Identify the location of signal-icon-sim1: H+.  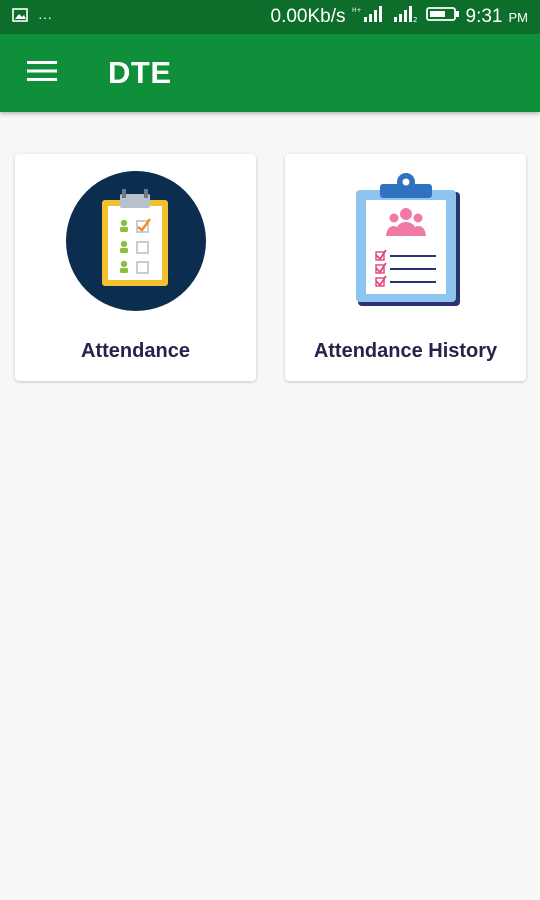
(369, 17).